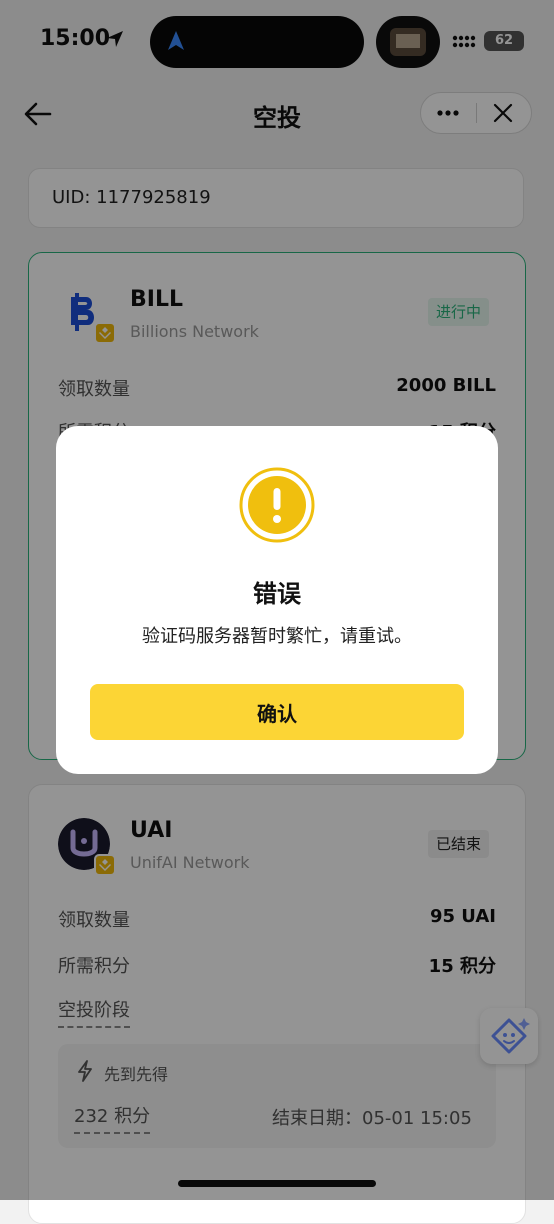 The image size is (554, 1224). What do you see at coordinates (277, 712) in the screenshot?
I see `confirm-button: 确认` at bounding box center [277, 712].